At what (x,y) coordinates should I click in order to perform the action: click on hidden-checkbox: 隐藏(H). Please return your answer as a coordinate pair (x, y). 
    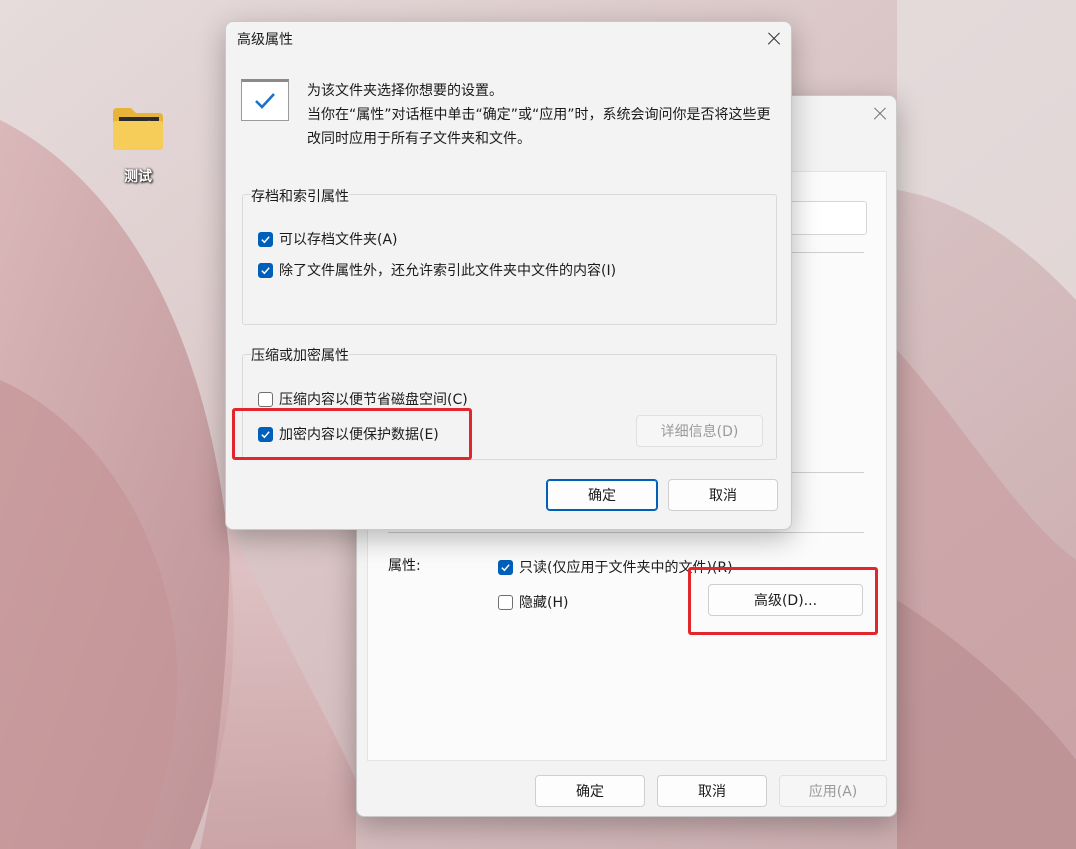
    Looking at the image, I should click on (533, 602).